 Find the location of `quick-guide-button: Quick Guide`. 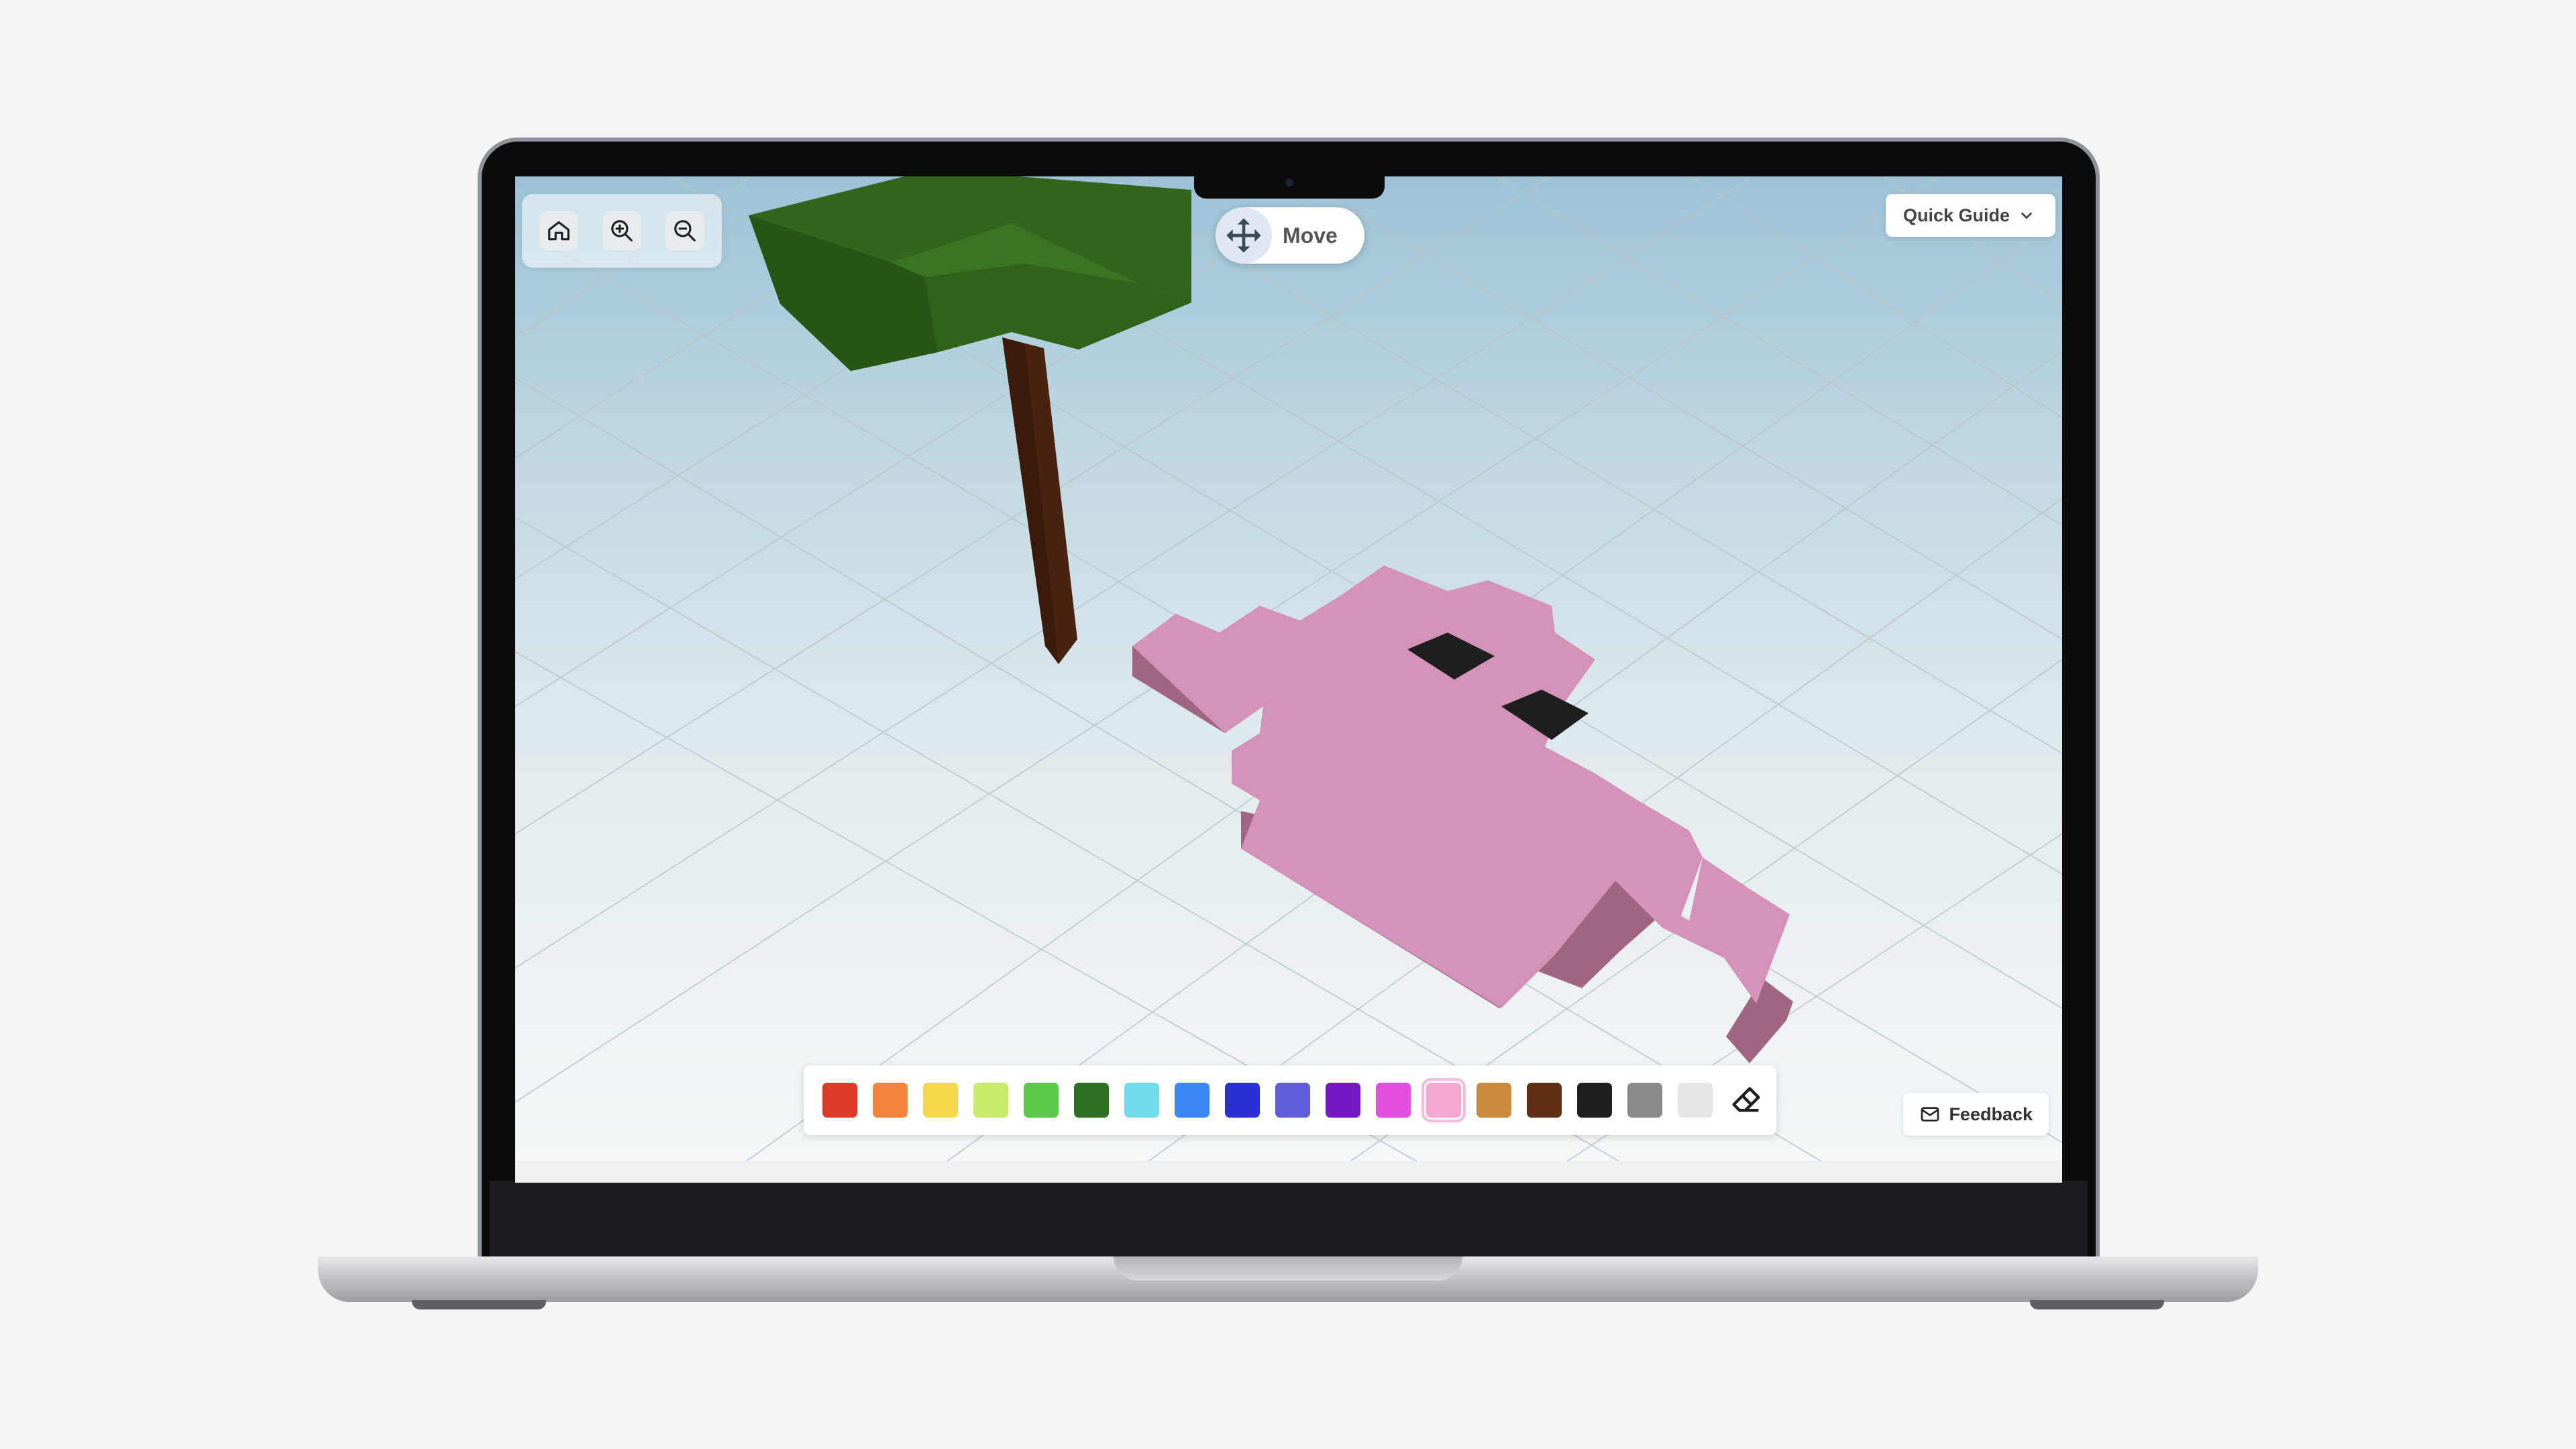

quick-guide-button: Quick Guide is located at coordinates (1970, 215).